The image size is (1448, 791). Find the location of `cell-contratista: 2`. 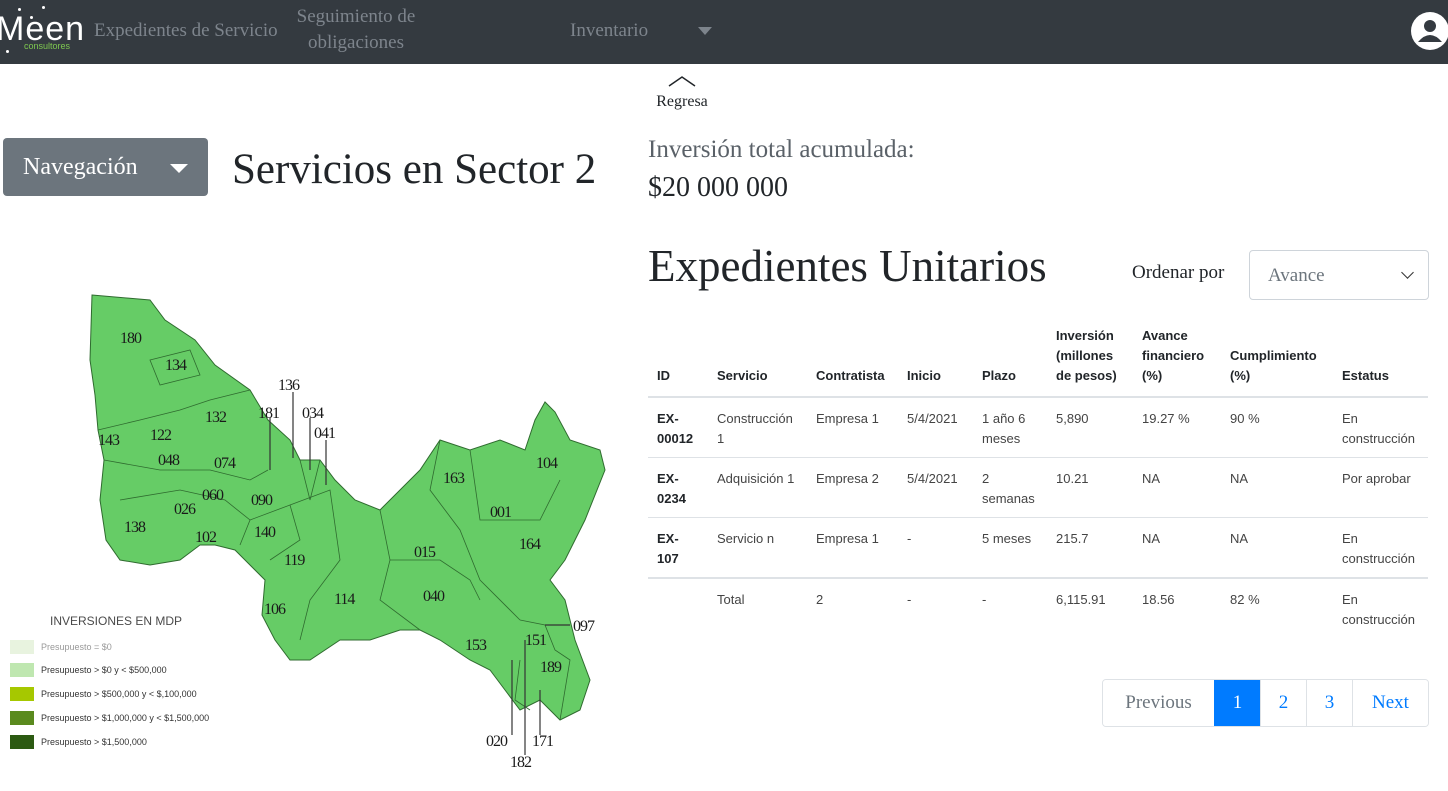

cell-contratista: 2 is located at coordinates (852, 607).